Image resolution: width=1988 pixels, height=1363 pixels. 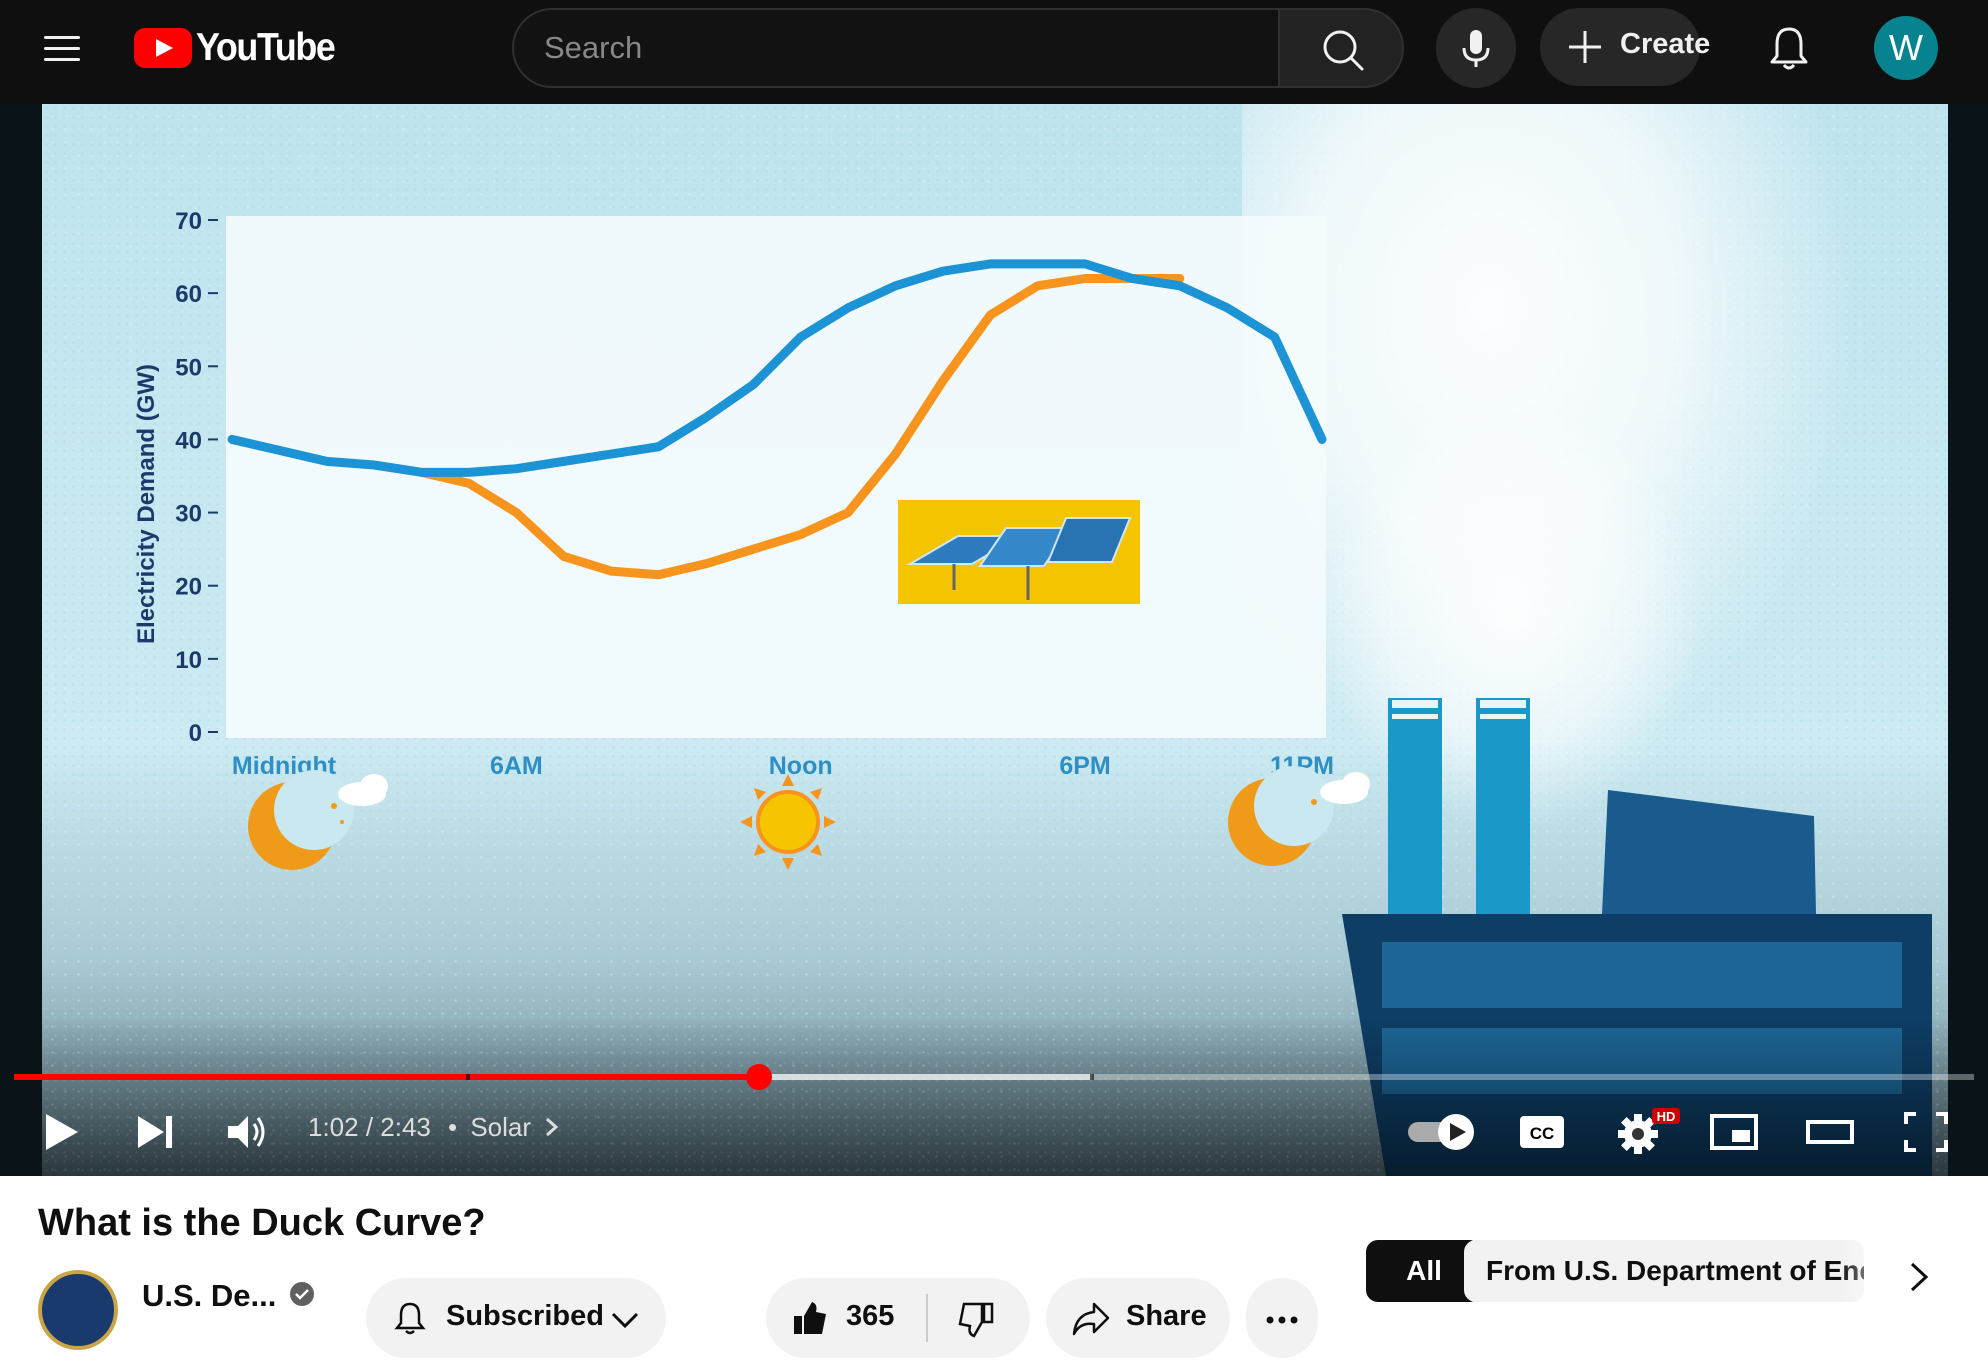 I want to click on share-icon, so click(x=1091, y=1319).